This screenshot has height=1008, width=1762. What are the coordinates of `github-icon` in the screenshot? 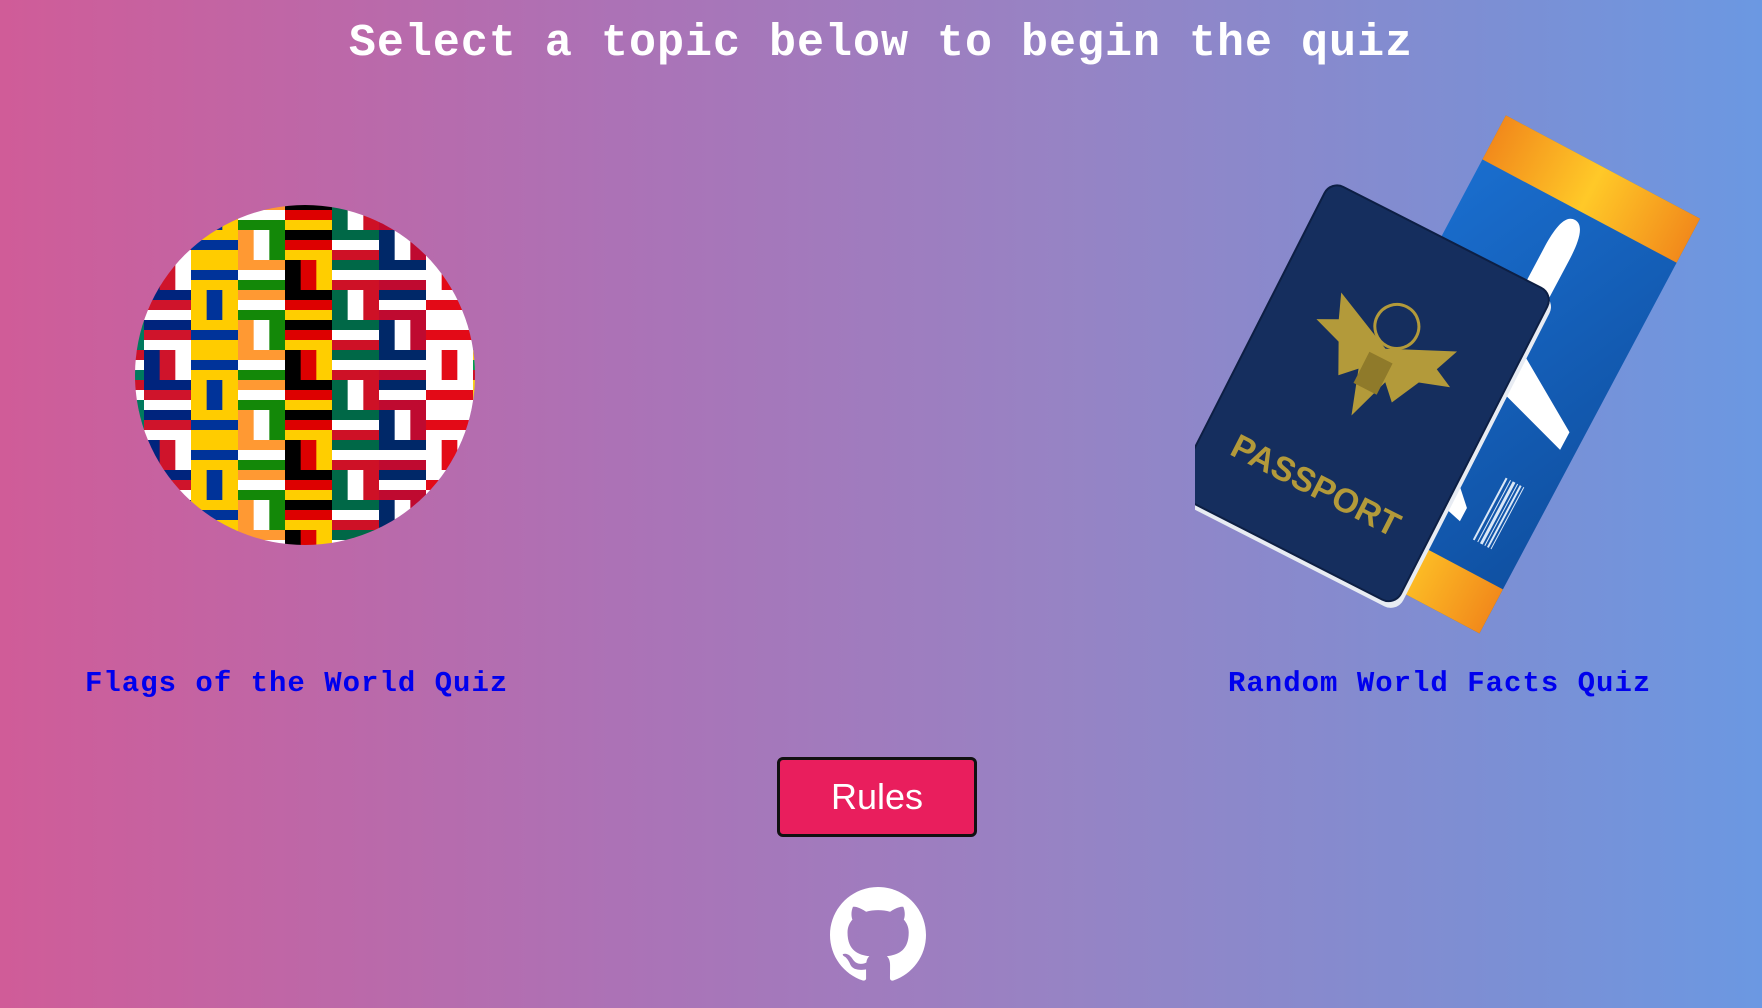 It's located at (878, 935).